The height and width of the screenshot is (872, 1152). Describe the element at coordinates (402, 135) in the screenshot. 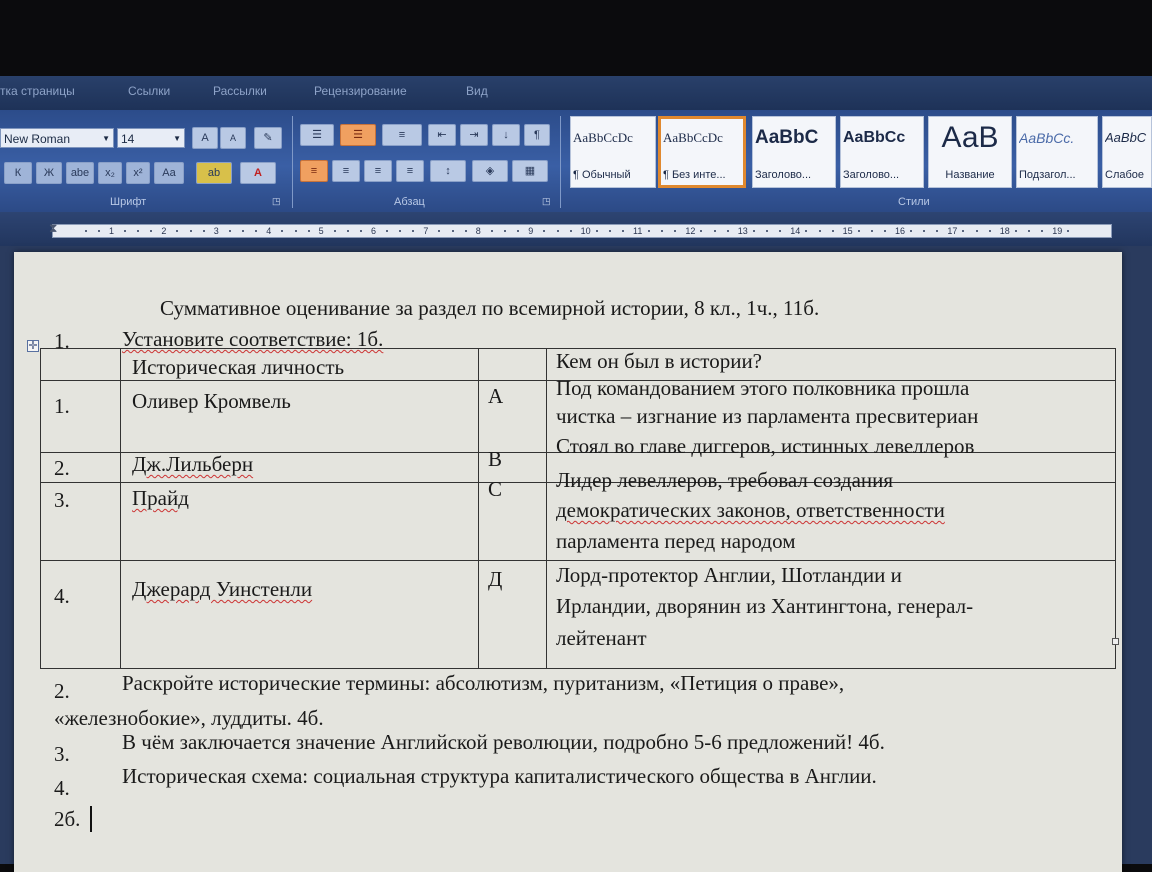

I see `multilevel-list-button: ≡` at that location.